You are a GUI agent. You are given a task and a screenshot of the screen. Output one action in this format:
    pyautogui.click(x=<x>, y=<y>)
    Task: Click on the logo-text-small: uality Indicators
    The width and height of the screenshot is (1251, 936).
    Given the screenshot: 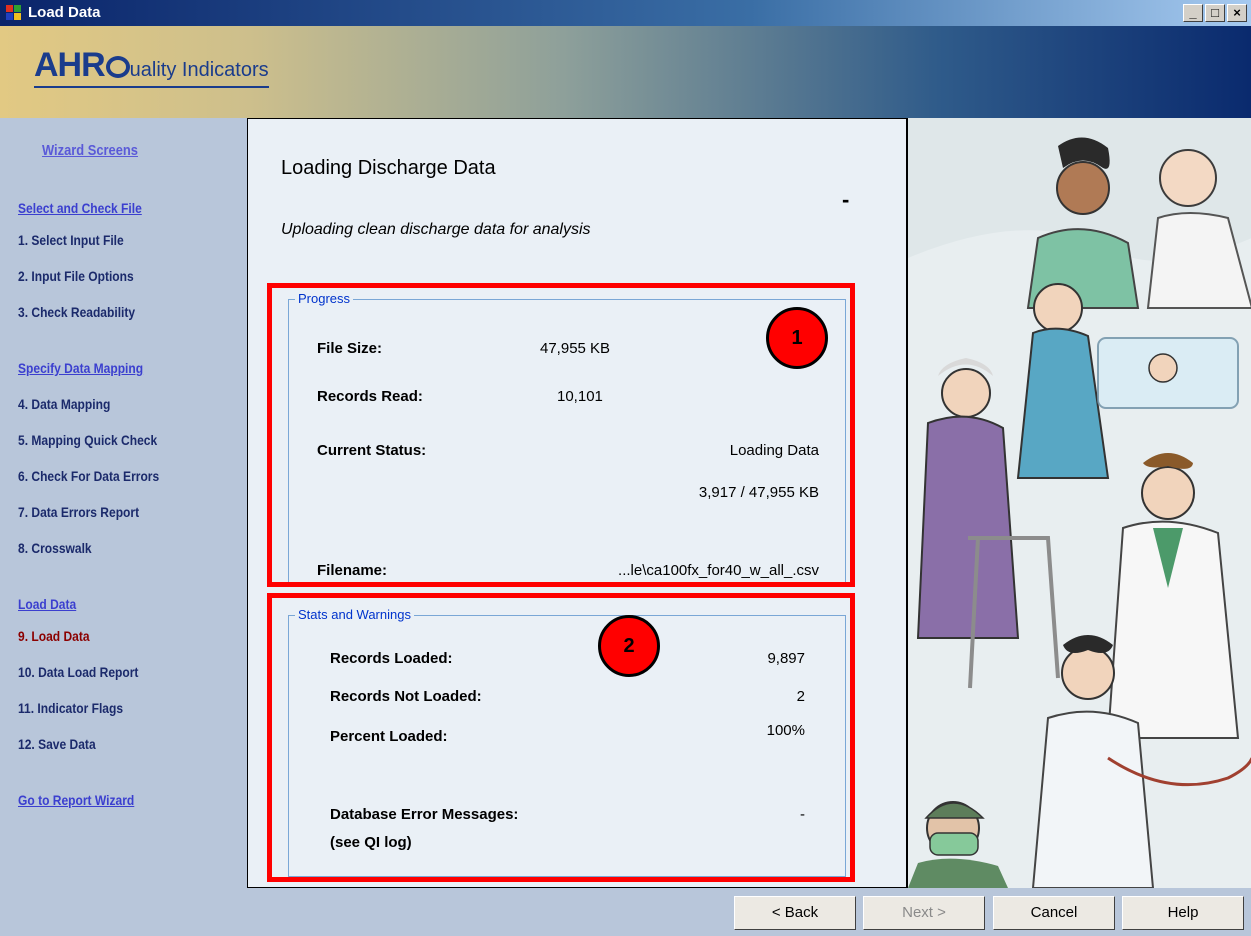 What is the action you would take?
    pyautogui.click(x=199, y=70)
    